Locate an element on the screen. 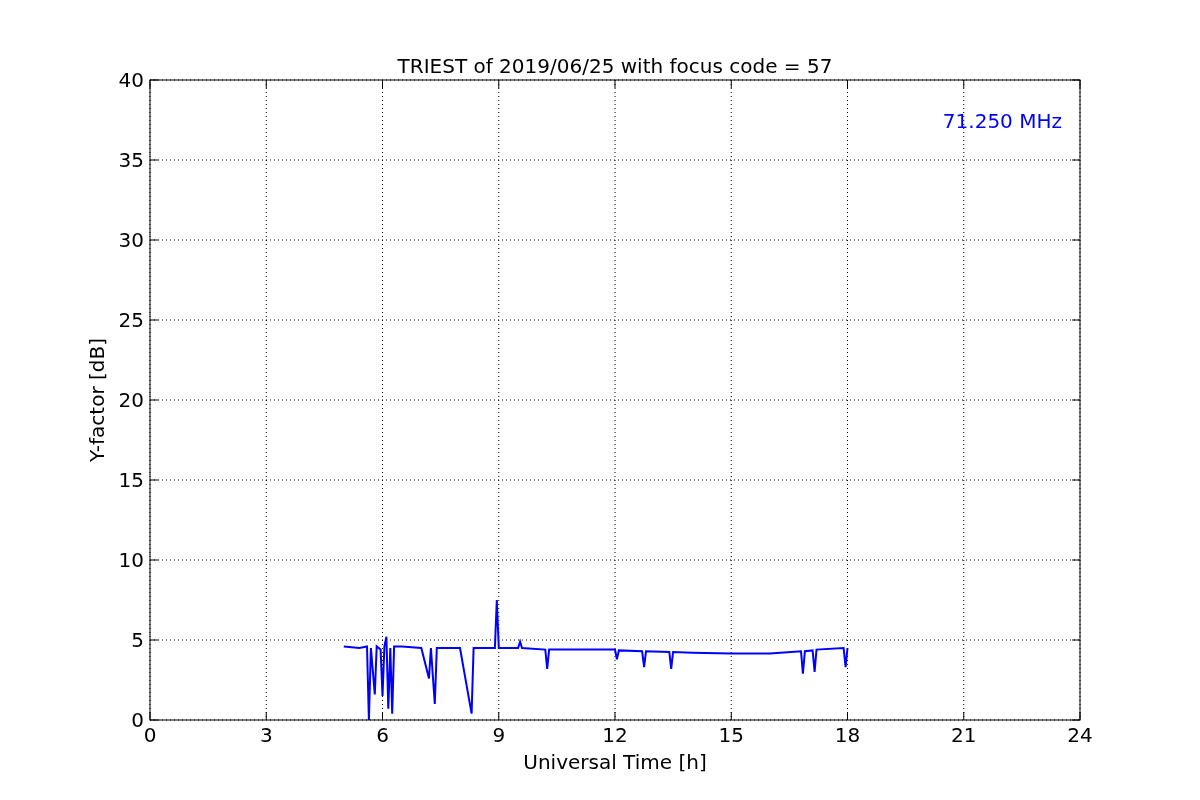 The width and height of the screenshot is (1200, 800). y-tick-label: 40 is located at coordinates (131, 80).